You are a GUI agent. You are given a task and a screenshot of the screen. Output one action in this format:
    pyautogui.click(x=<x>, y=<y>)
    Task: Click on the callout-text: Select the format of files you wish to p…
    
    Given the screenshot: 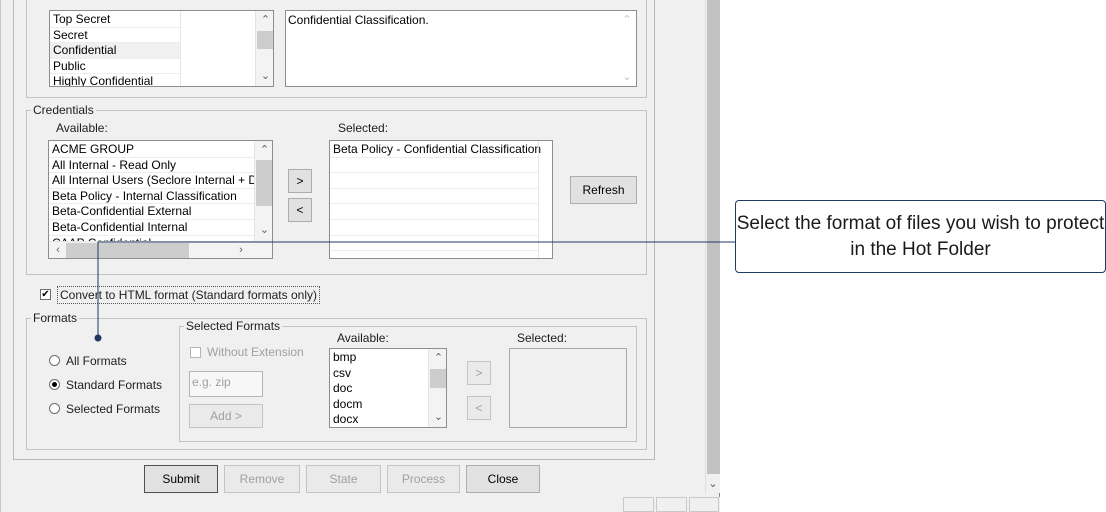 What is the action you would take?
    pyautogui.click(x=920, y=236)
    